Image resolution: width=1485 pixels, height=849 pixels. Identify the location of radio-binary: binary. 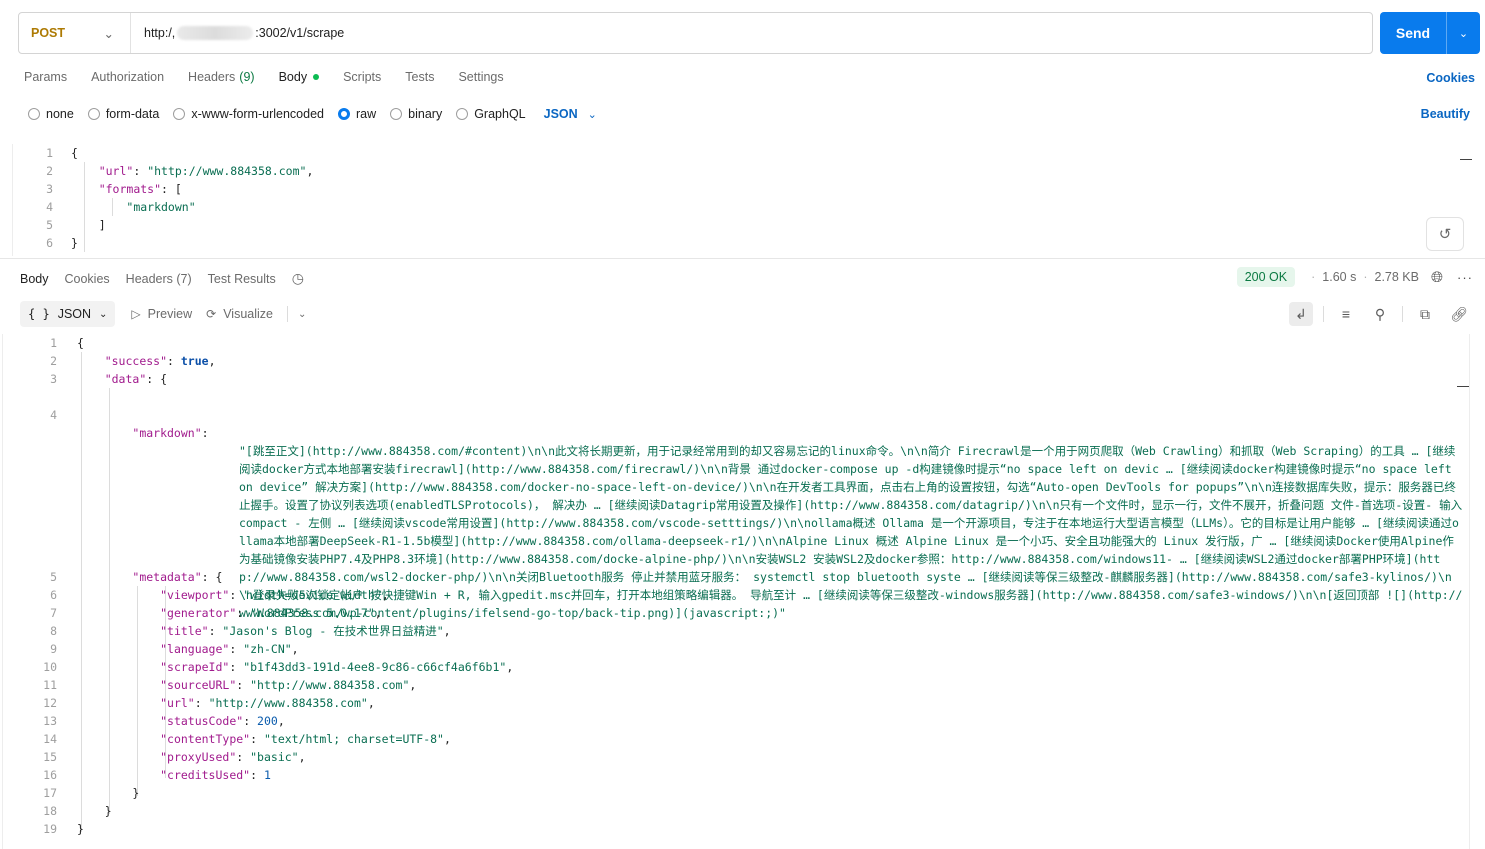
(416, 114).